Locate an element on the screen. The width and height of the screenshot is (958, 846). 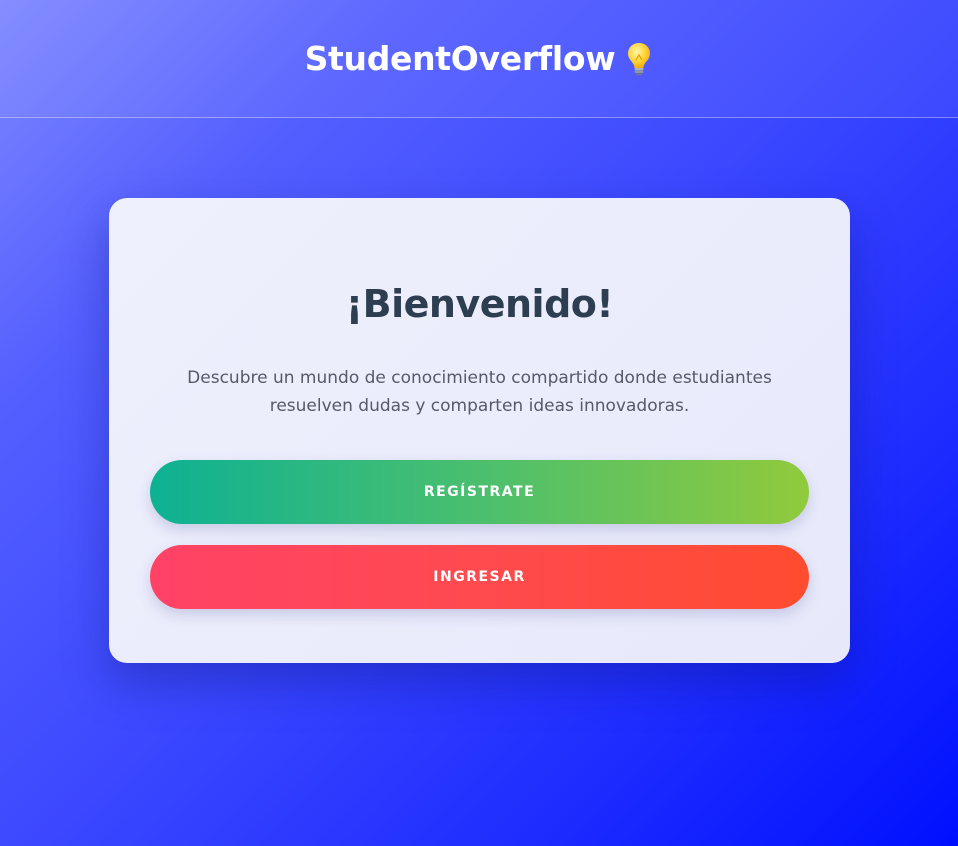
lightbulb-icon is located at coordinates (639, 59).